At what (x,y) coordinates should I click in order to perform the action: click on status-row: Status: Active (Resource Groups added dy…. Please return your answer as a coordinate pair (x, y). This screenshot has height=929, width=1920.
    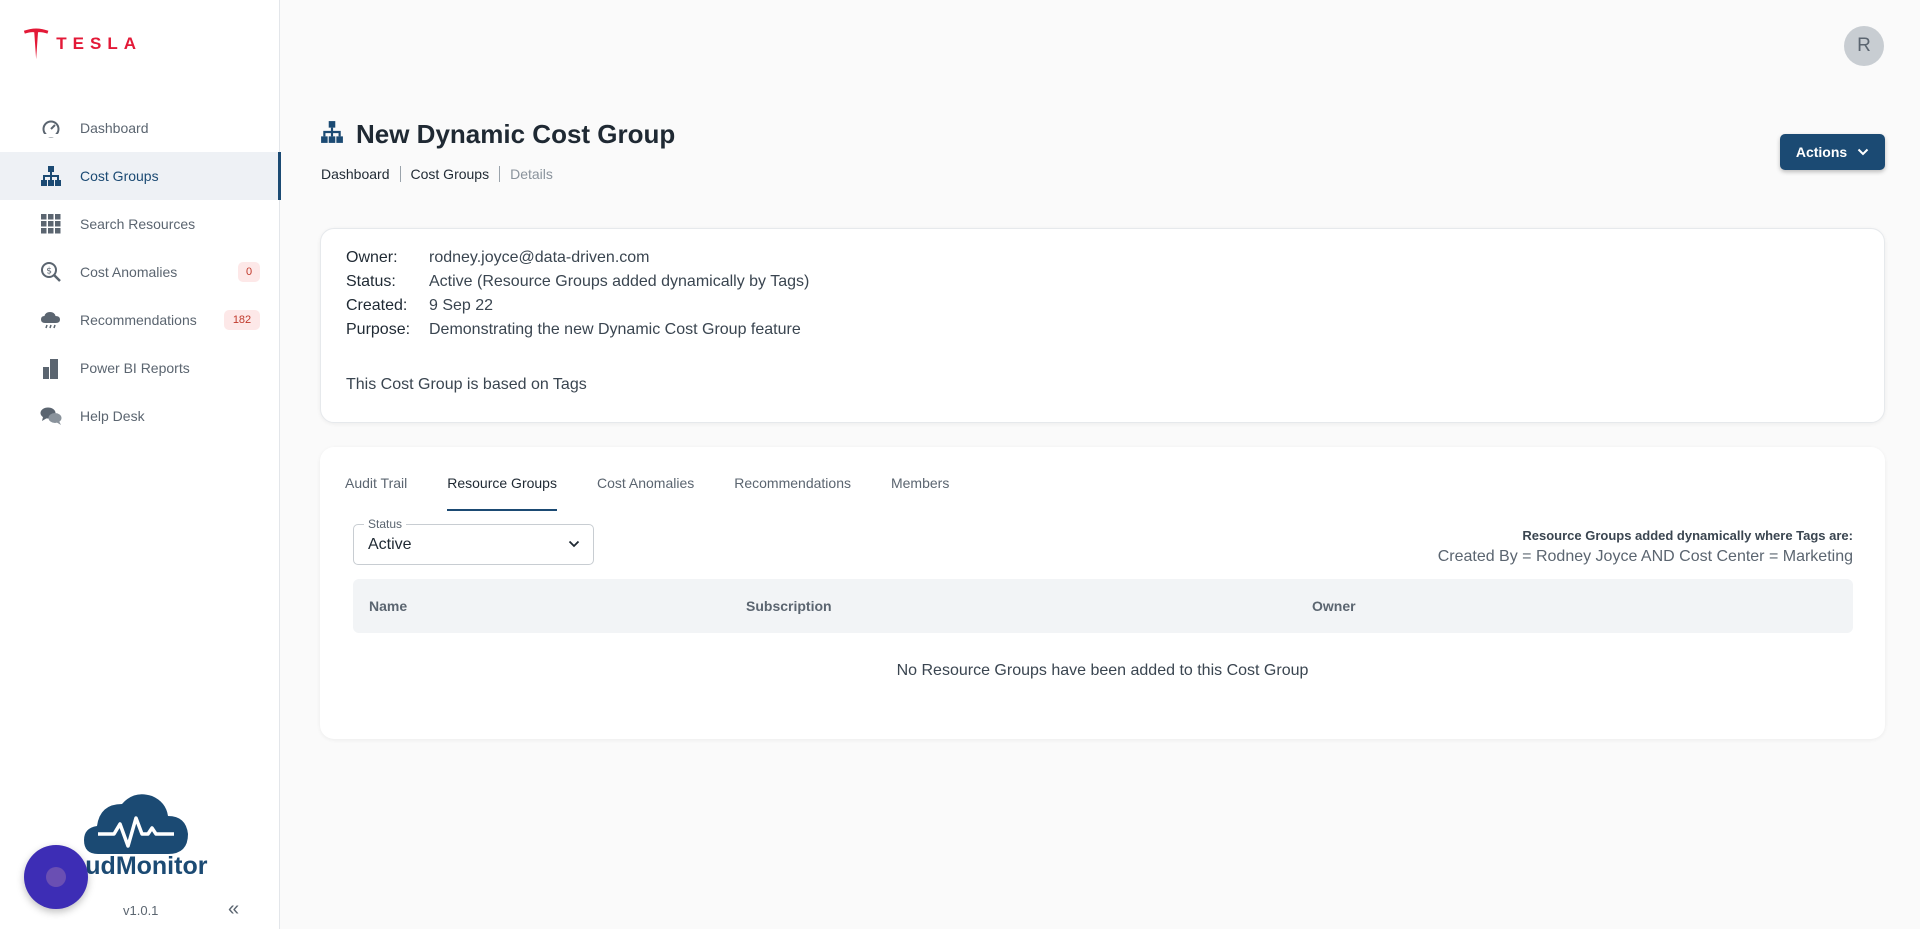
    Looking at the image, I should click on (577, 282).